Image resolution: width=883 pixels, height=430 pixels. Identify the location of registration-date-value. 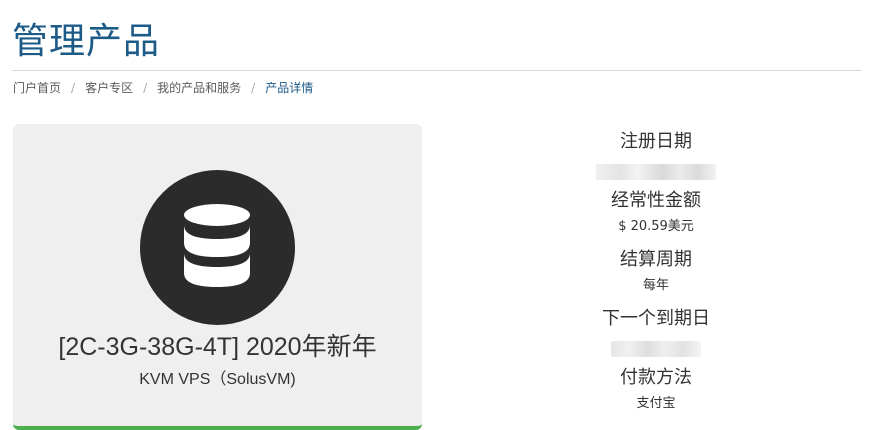
(656, 171).